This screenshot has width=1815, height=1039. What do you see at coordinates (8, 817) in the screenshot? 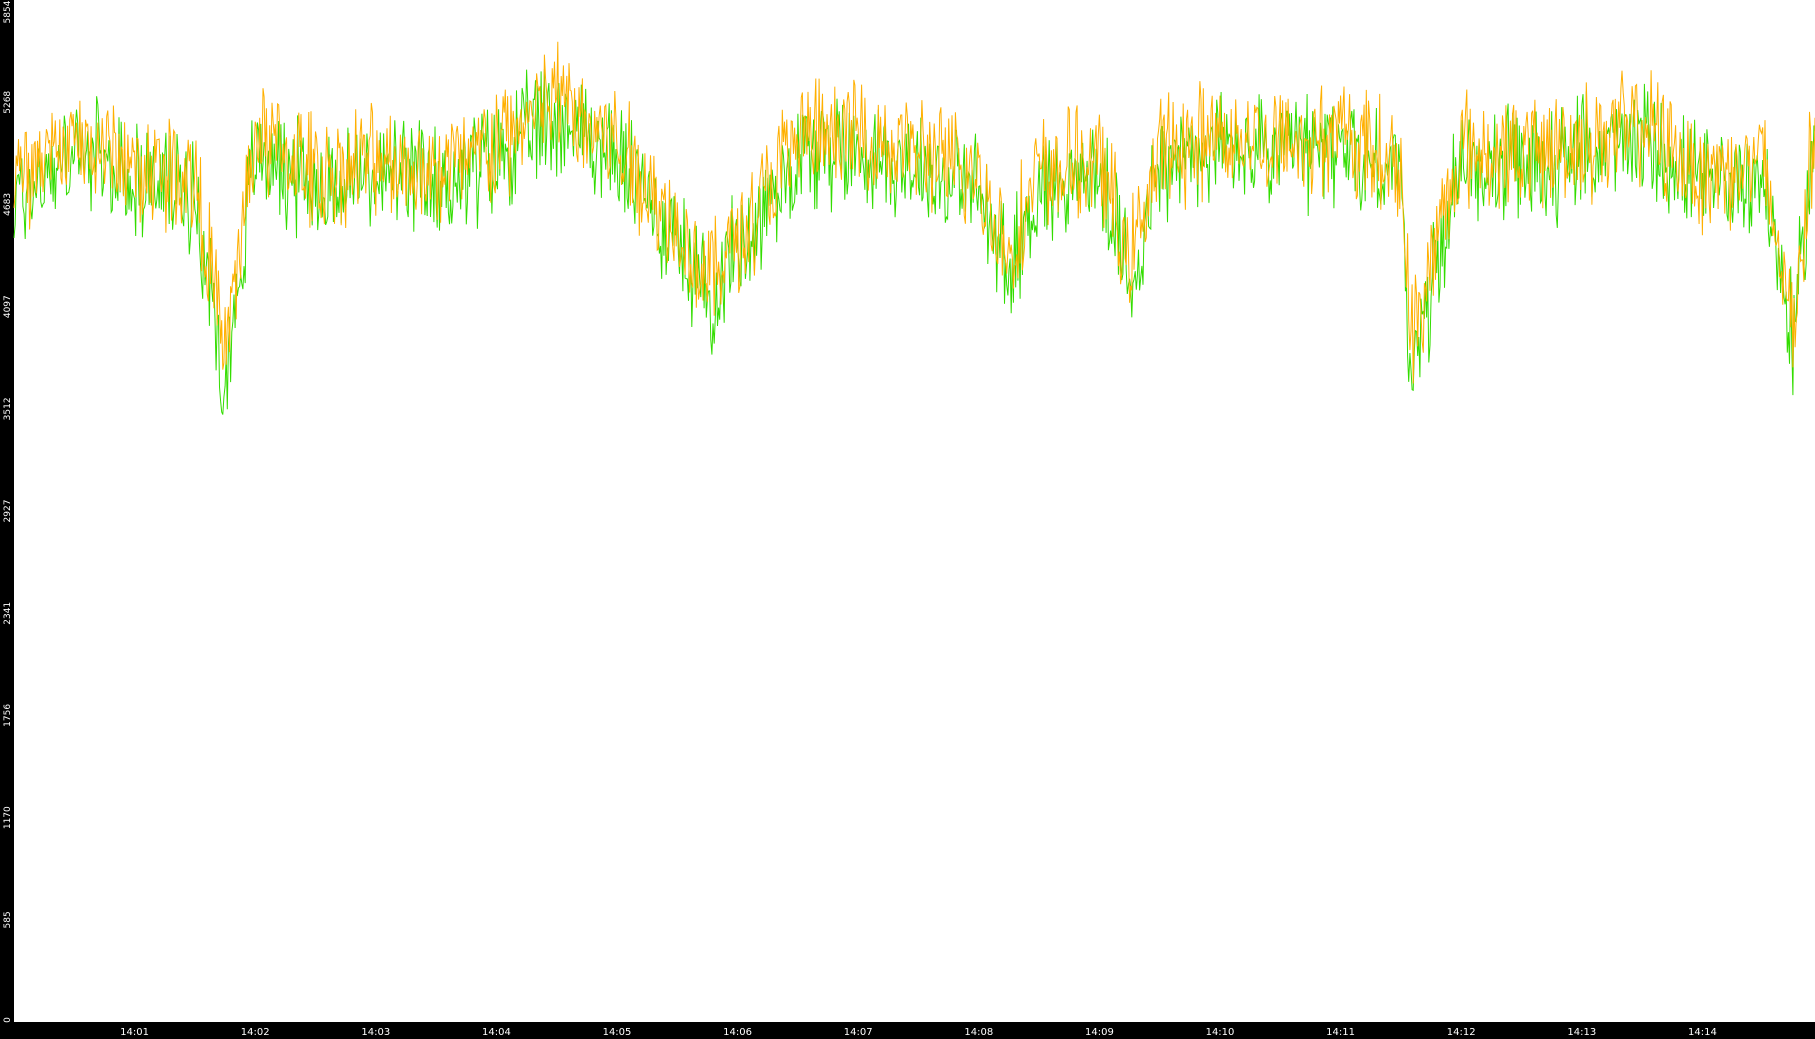
I see `y-tick-label: 1170` at bounding box center [8, 817].